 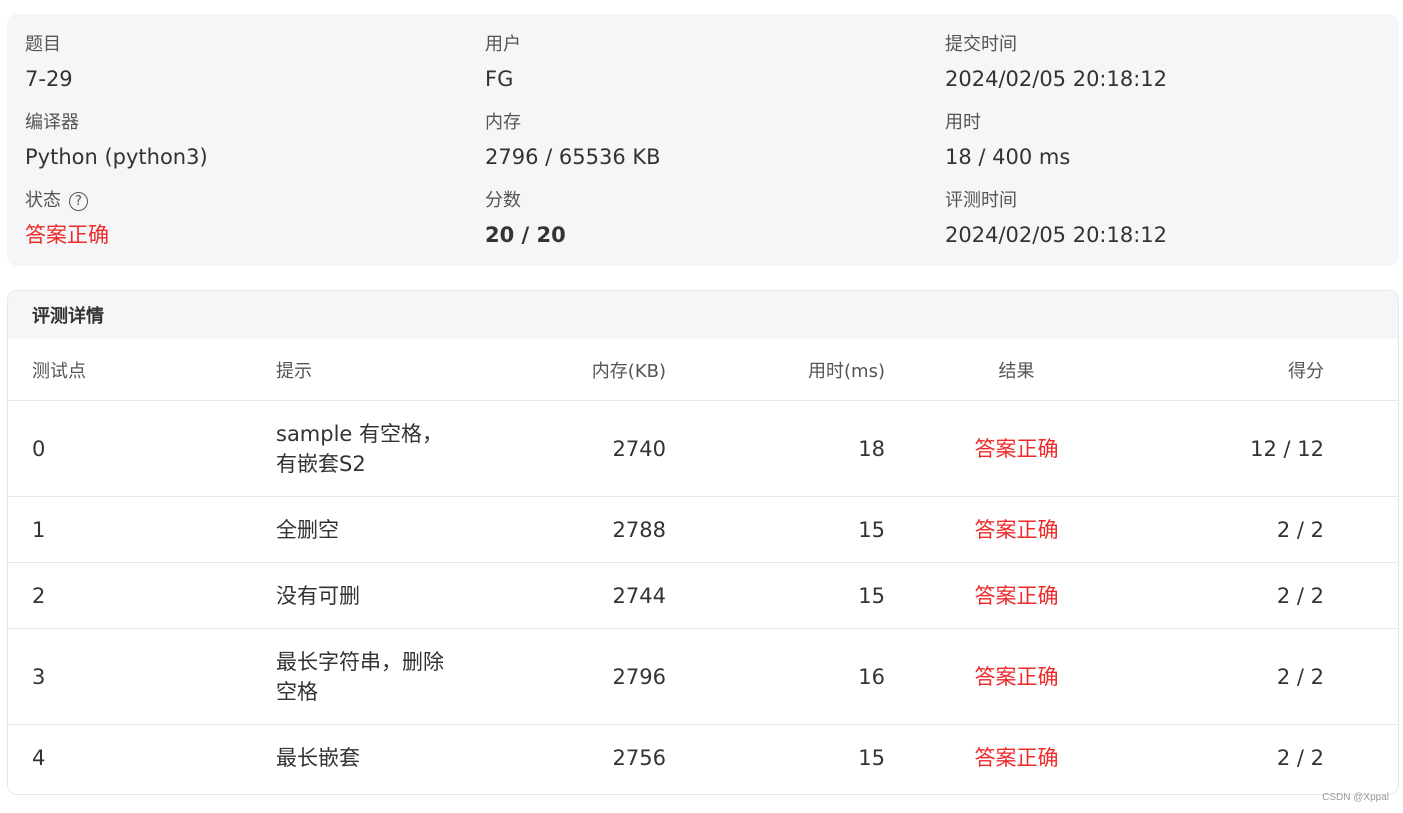 What do you see at coordinates (525, 235) in the screenshot?
I see `score-value: 20 / 20` at bounding box center [525, 235].